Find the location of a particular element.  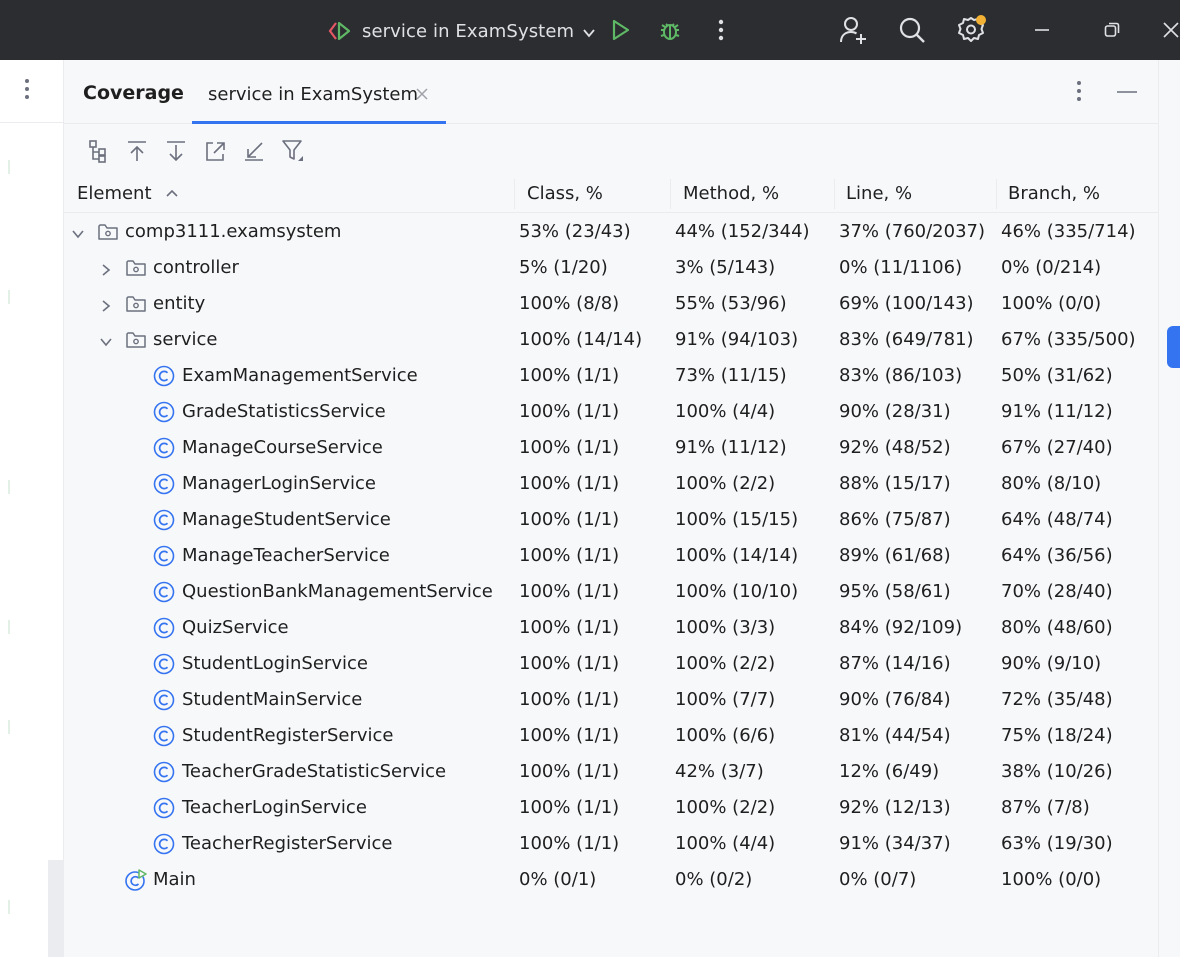

coverage-toolbar is located at coordinates (195, 151).